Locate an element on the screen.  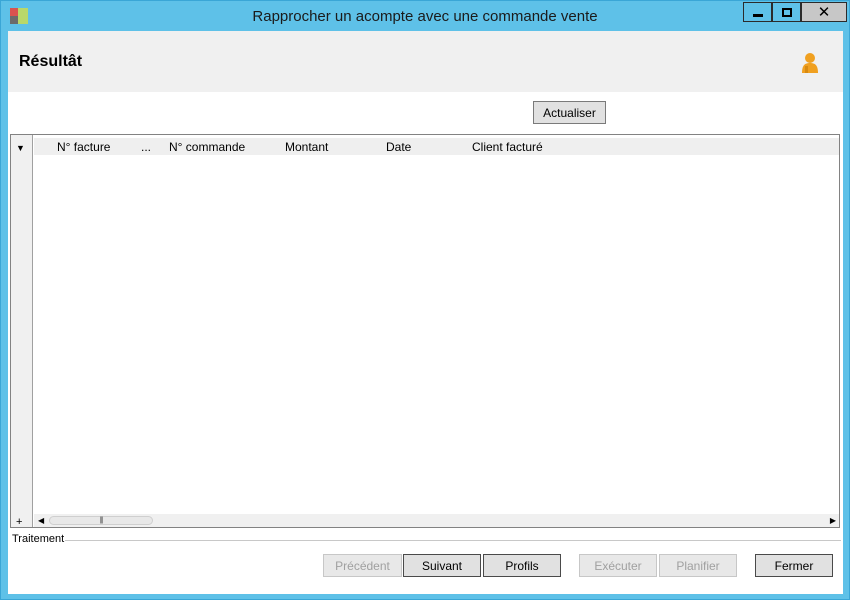
column-chooser-icon: ▼ is located at coordinates (20, 148).